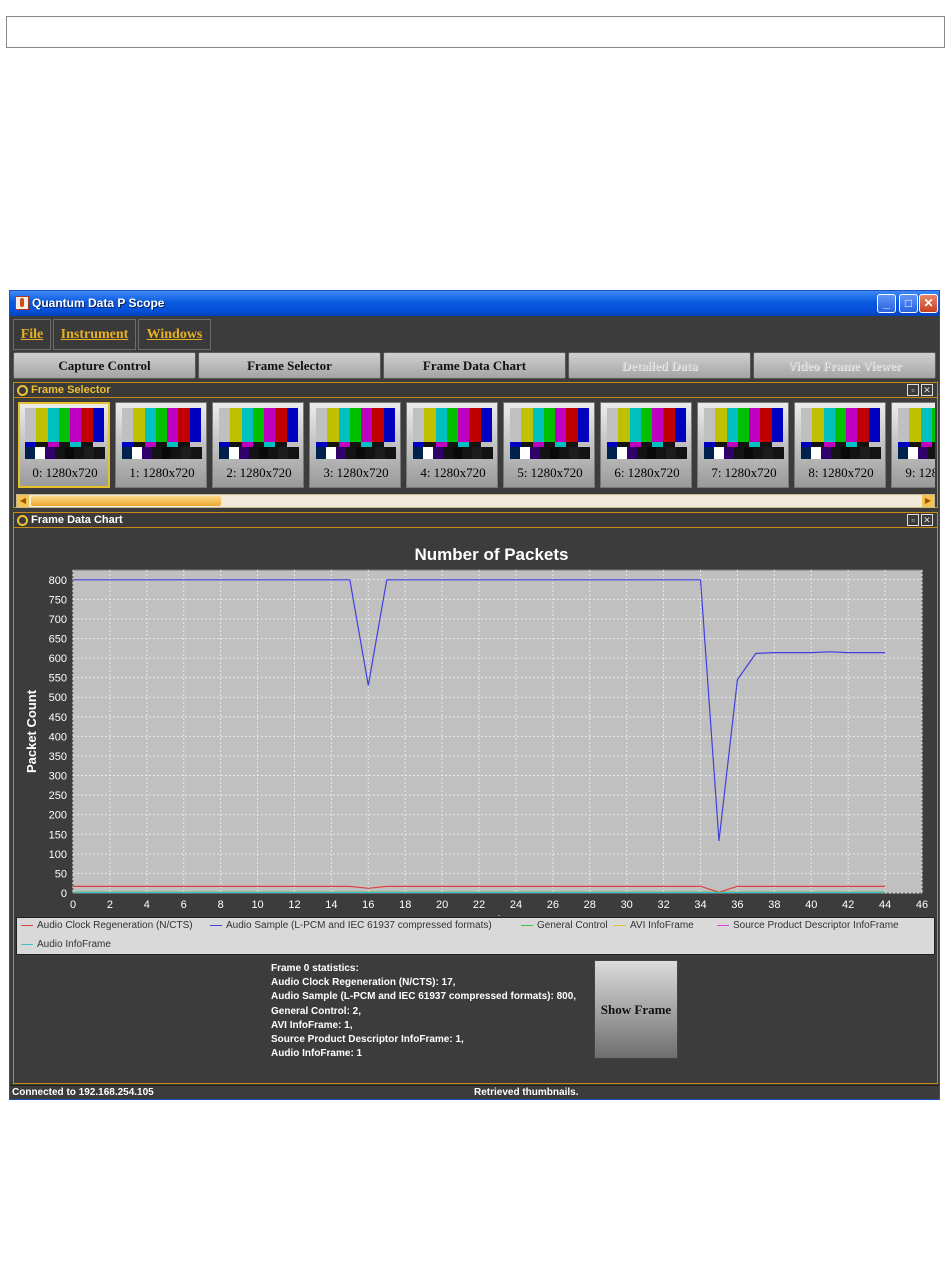 The image size is (950, 1284). I want to click on frame-thumbnail: 7: 1280x720, so click(743, 445).